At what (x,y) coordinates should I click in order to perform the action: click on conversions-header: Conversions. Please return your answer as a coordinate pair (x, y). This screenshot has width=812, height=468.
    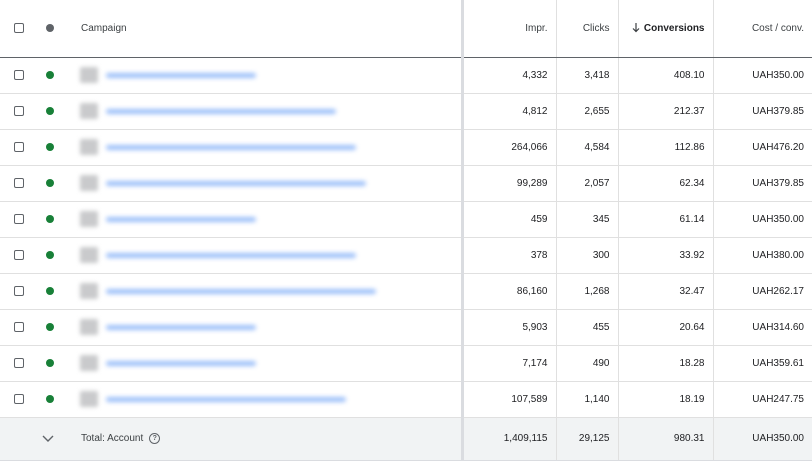
    Looking at the image, I should click on (665, 29).